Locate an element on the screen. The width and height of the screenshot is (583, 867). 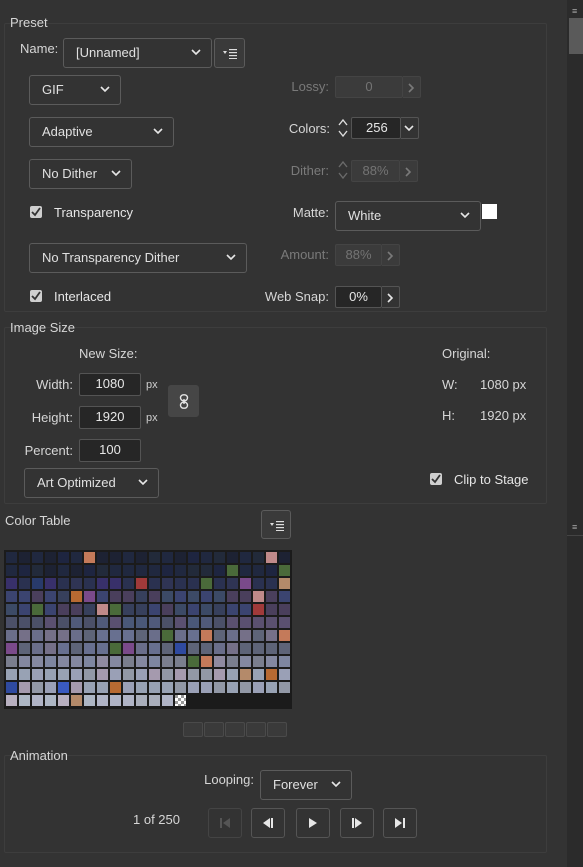
colors-dropdown-button is located at coordinates (410, 128).